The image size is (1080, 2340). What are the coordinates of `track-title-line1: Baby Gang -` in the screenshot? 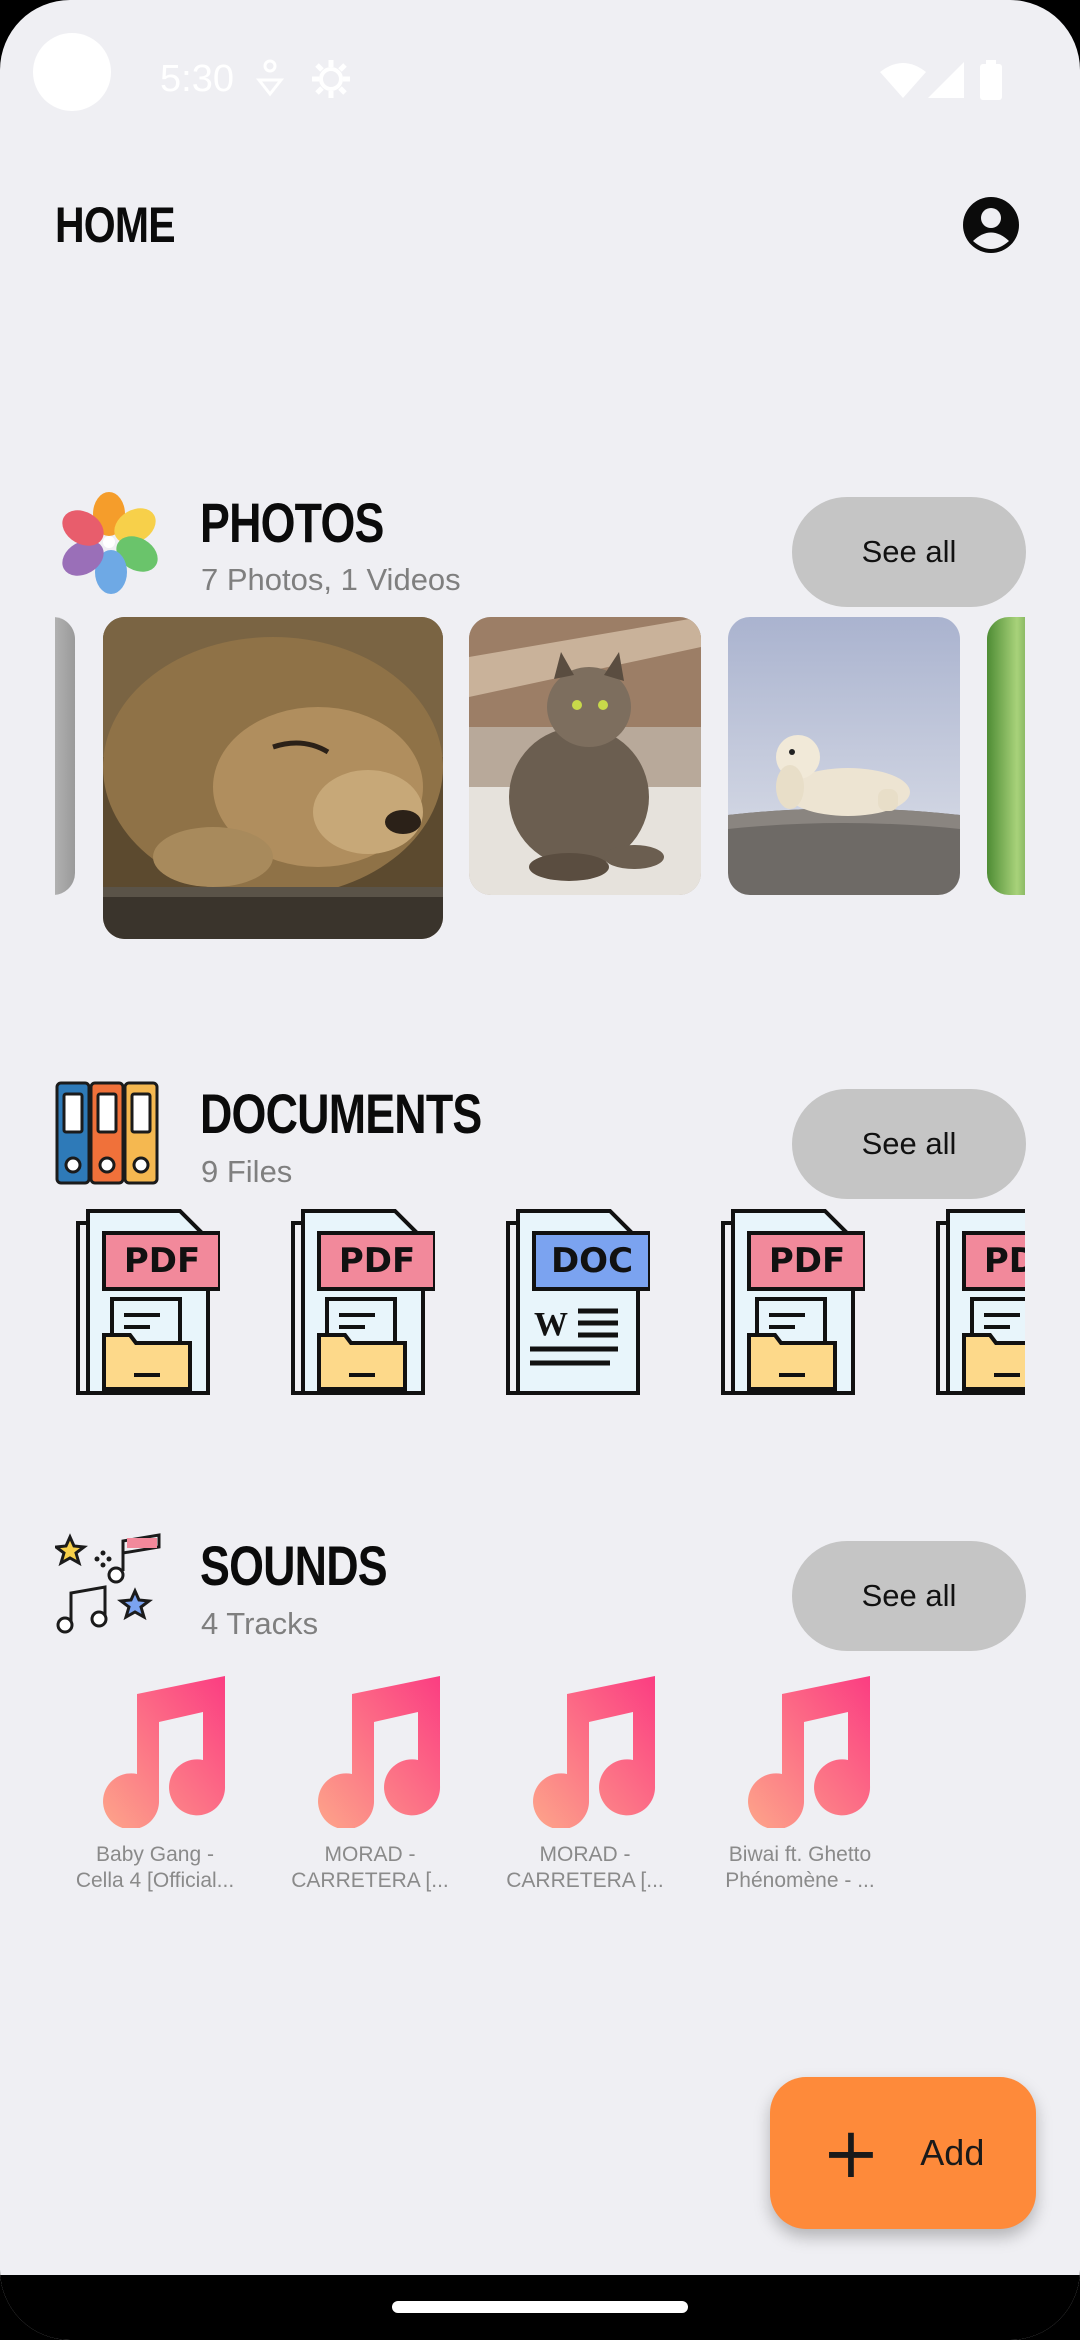 It's located at (155, 1854).